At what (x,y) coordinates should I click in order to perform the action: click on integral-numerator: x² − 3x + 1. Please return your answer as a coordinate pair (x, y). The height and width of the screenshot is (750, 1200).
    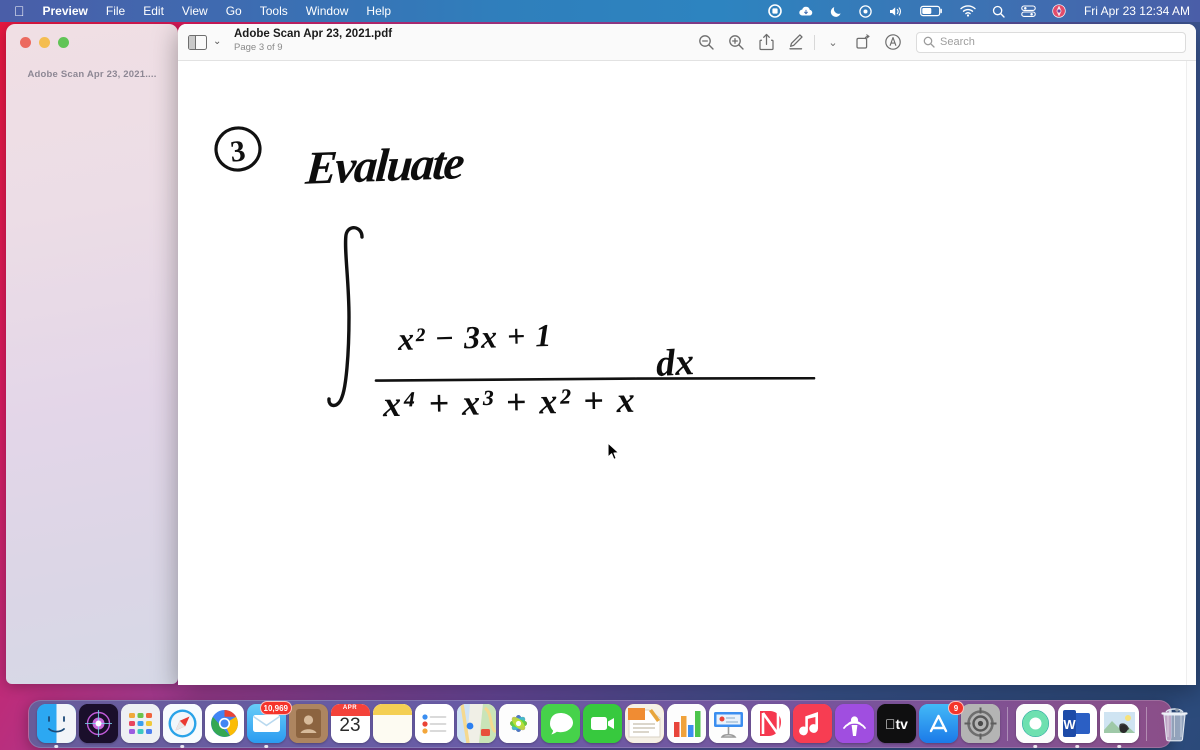
    Looking at the image, I should click on (475, 337).